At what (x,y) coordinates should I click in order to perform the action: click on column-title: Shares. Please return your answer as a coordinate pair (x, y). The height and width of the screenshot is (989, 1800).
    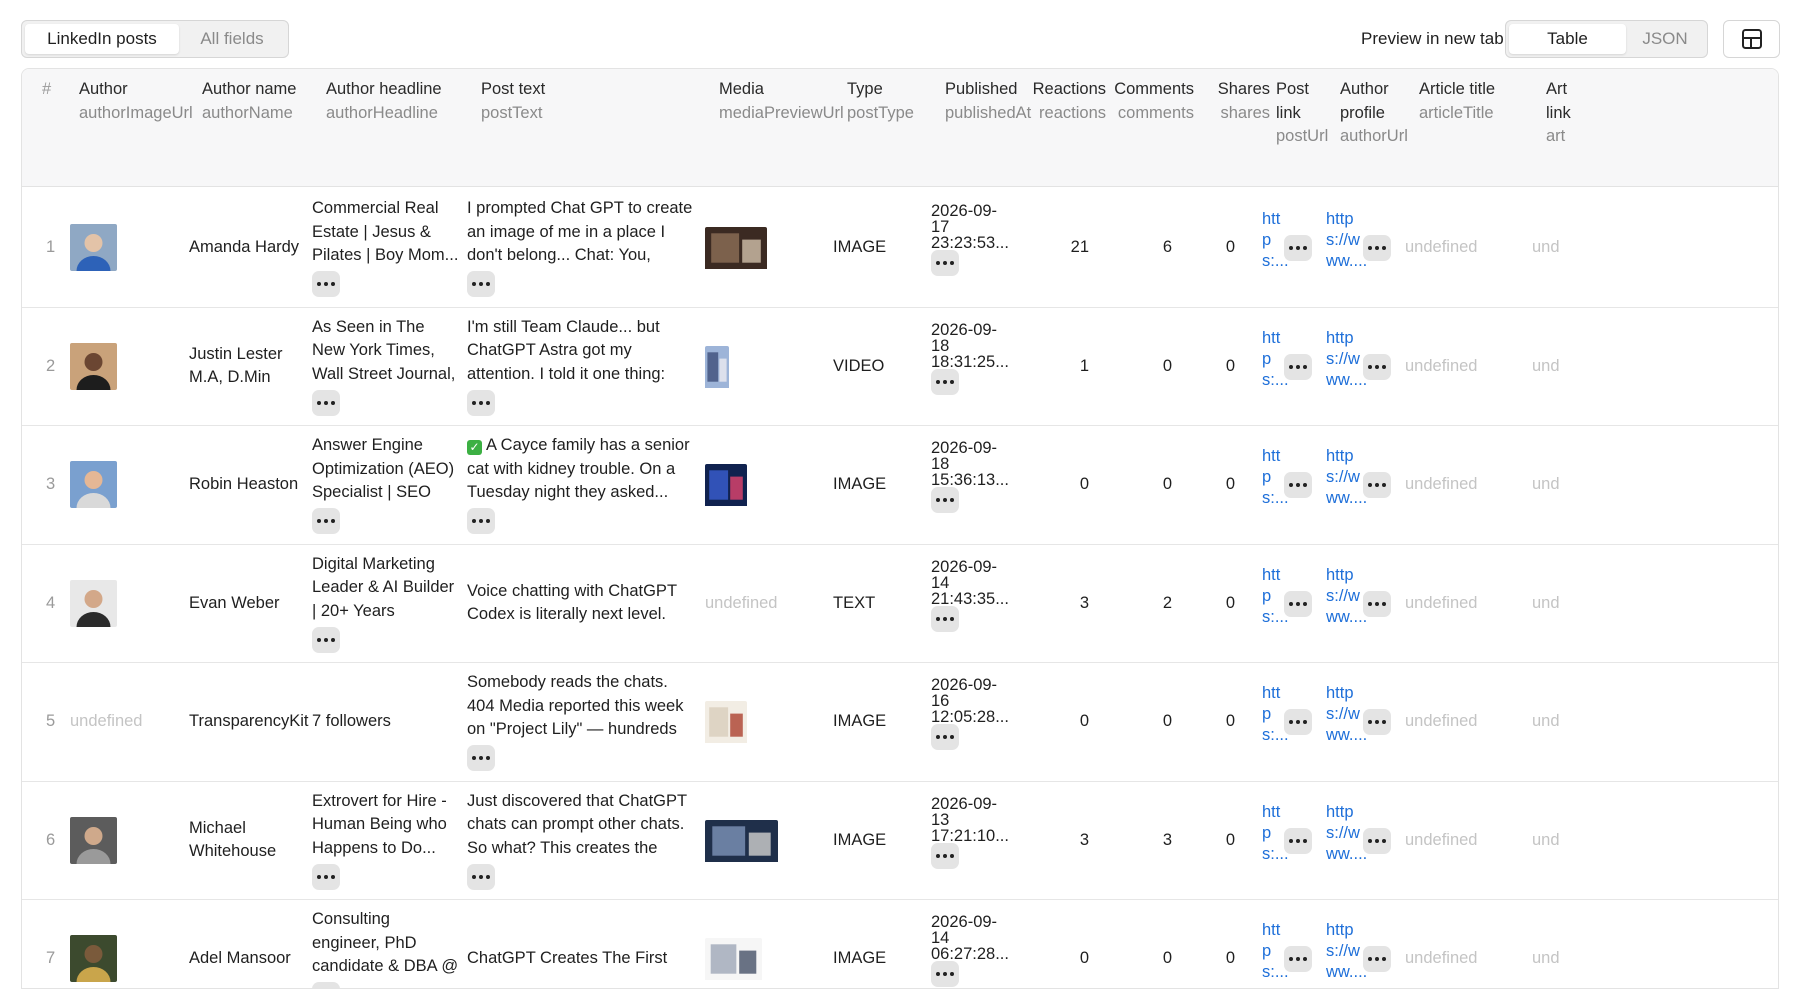
    Looking at the image, I should click on (1243, 89).